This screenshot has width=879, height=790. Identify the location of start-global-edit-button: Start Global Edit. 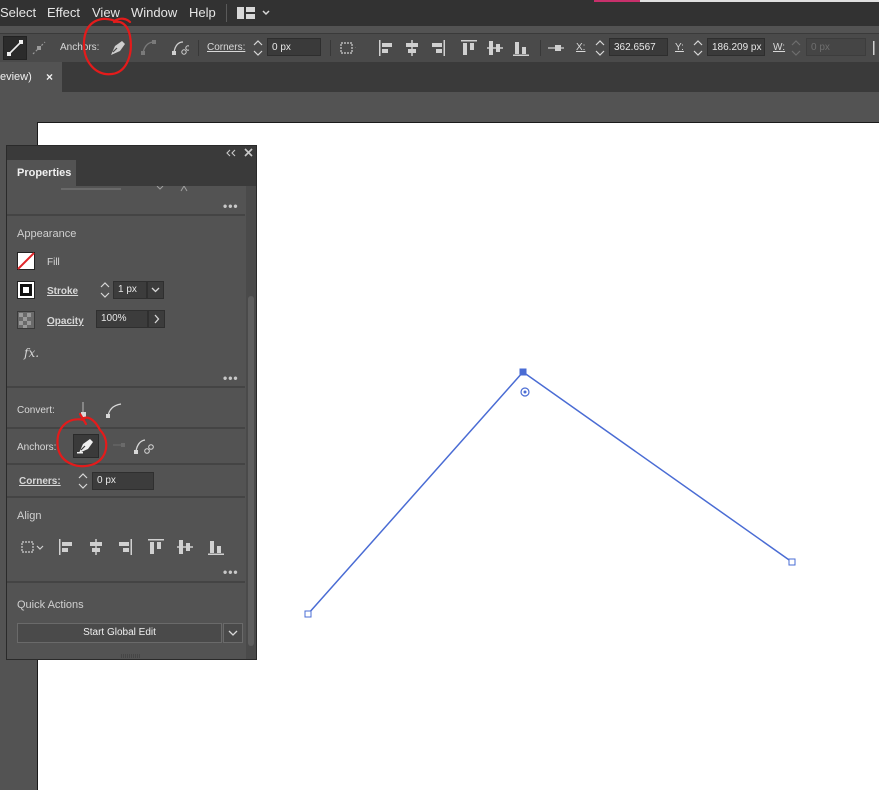
(119, 633).